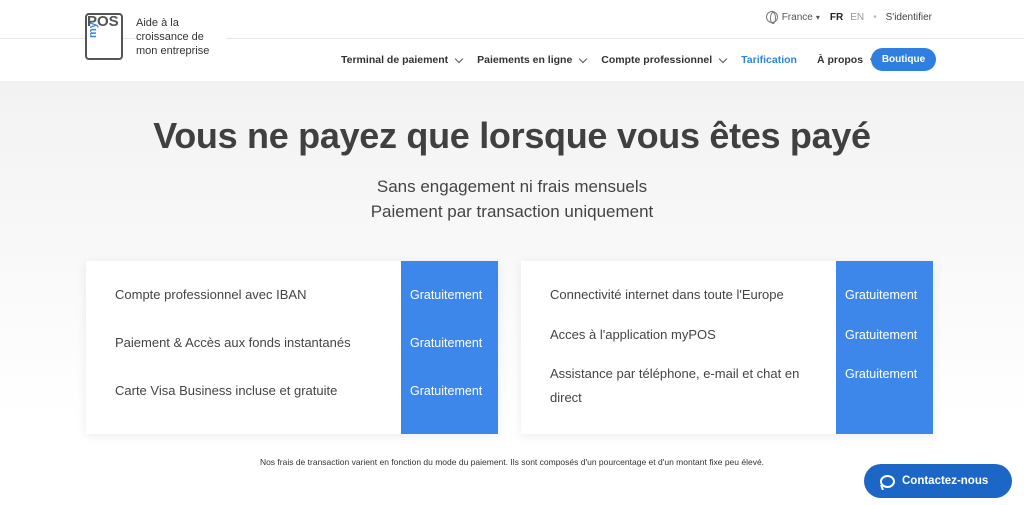 The height and width of the screenshot is (505, 1024). Describe the element at coordinates (797, 17) in the screenshot. I see `country-selector: France` at that location.